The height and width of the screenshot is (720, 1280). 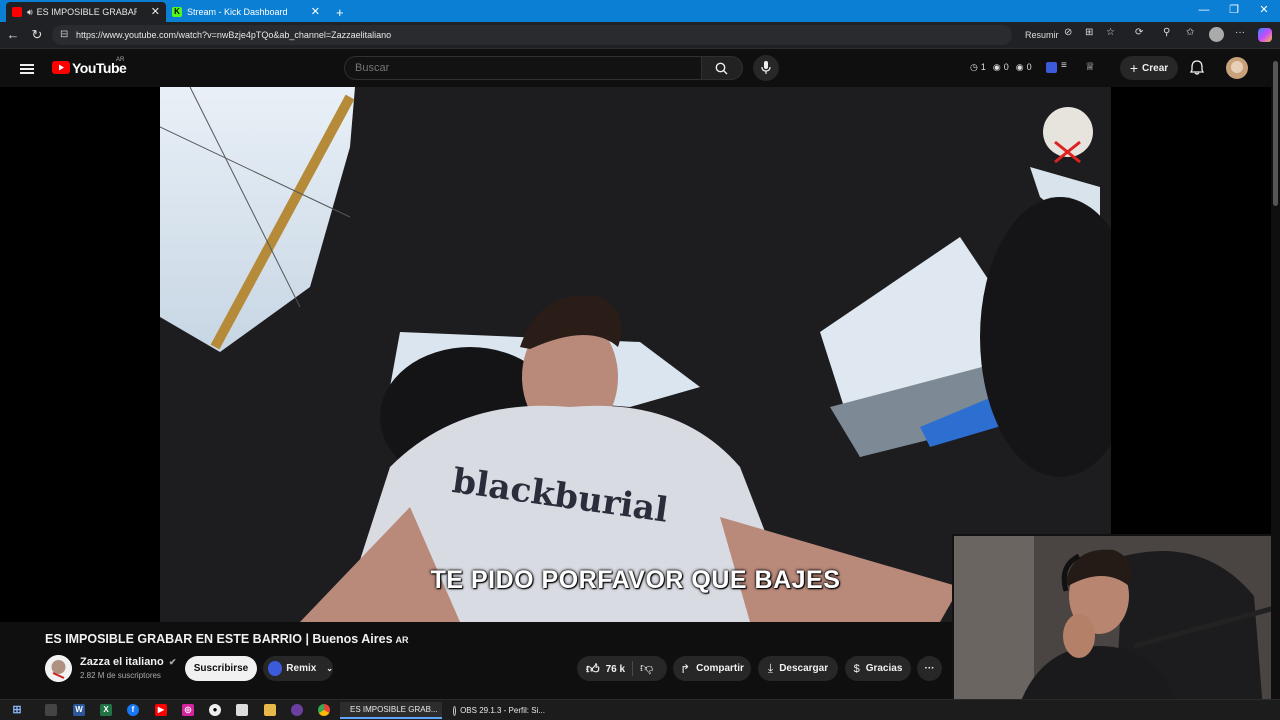 What do you see at coordinates (722, 68) in the screenshot?
I see `search-button` at bounding box center [722, 68].